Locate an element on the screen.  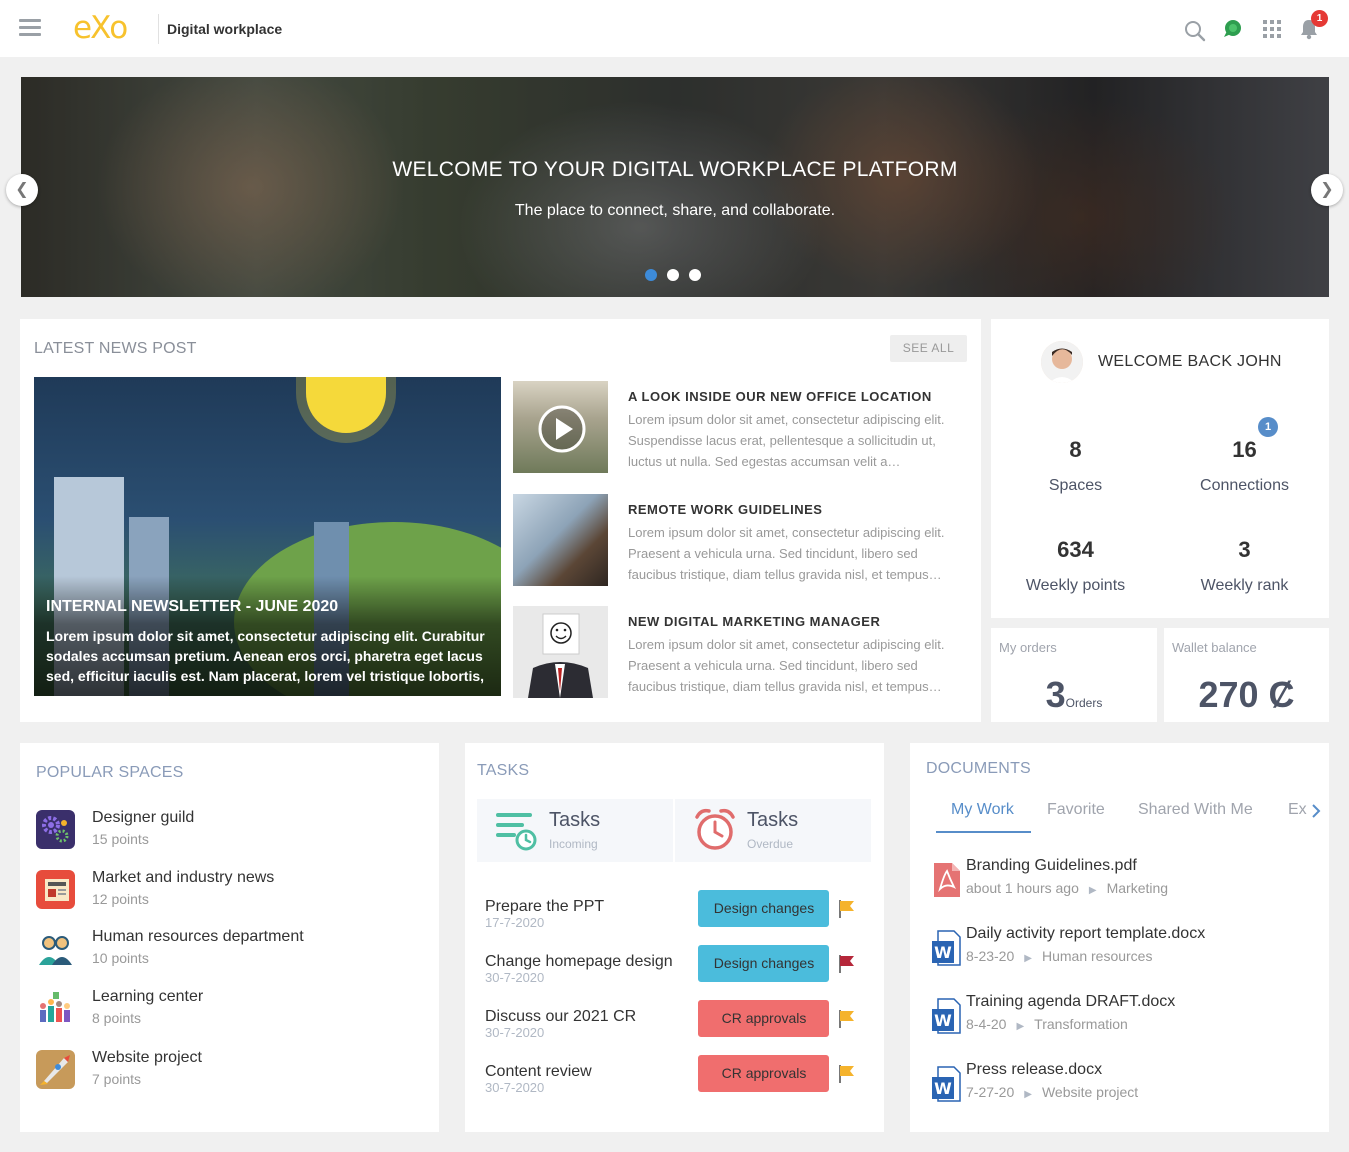
tab-subtitle: Overdue is located at coordinates (770, 844).